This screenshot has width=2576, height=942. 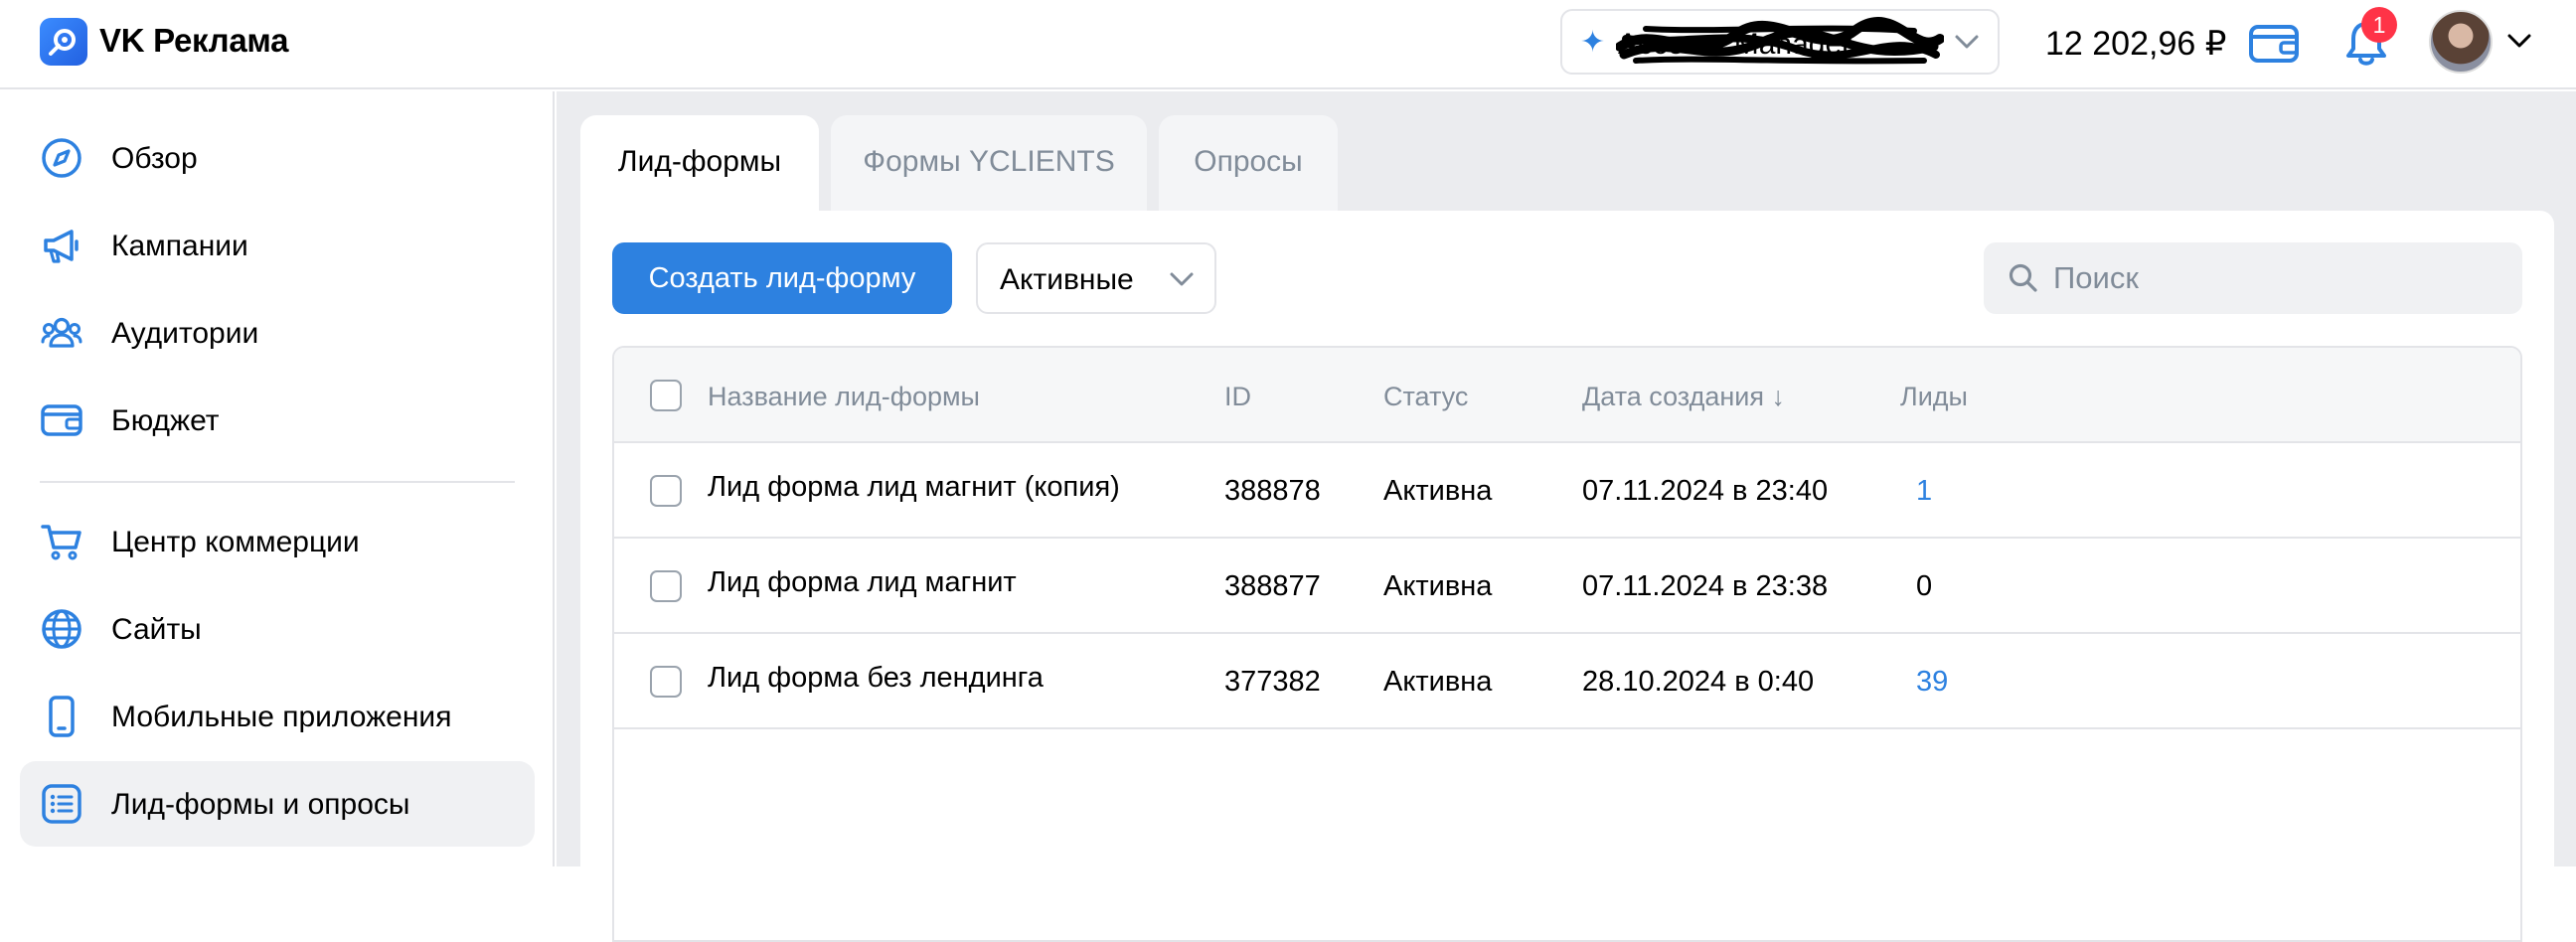 I want to click on globe-icon, so click(x=61, y=629).